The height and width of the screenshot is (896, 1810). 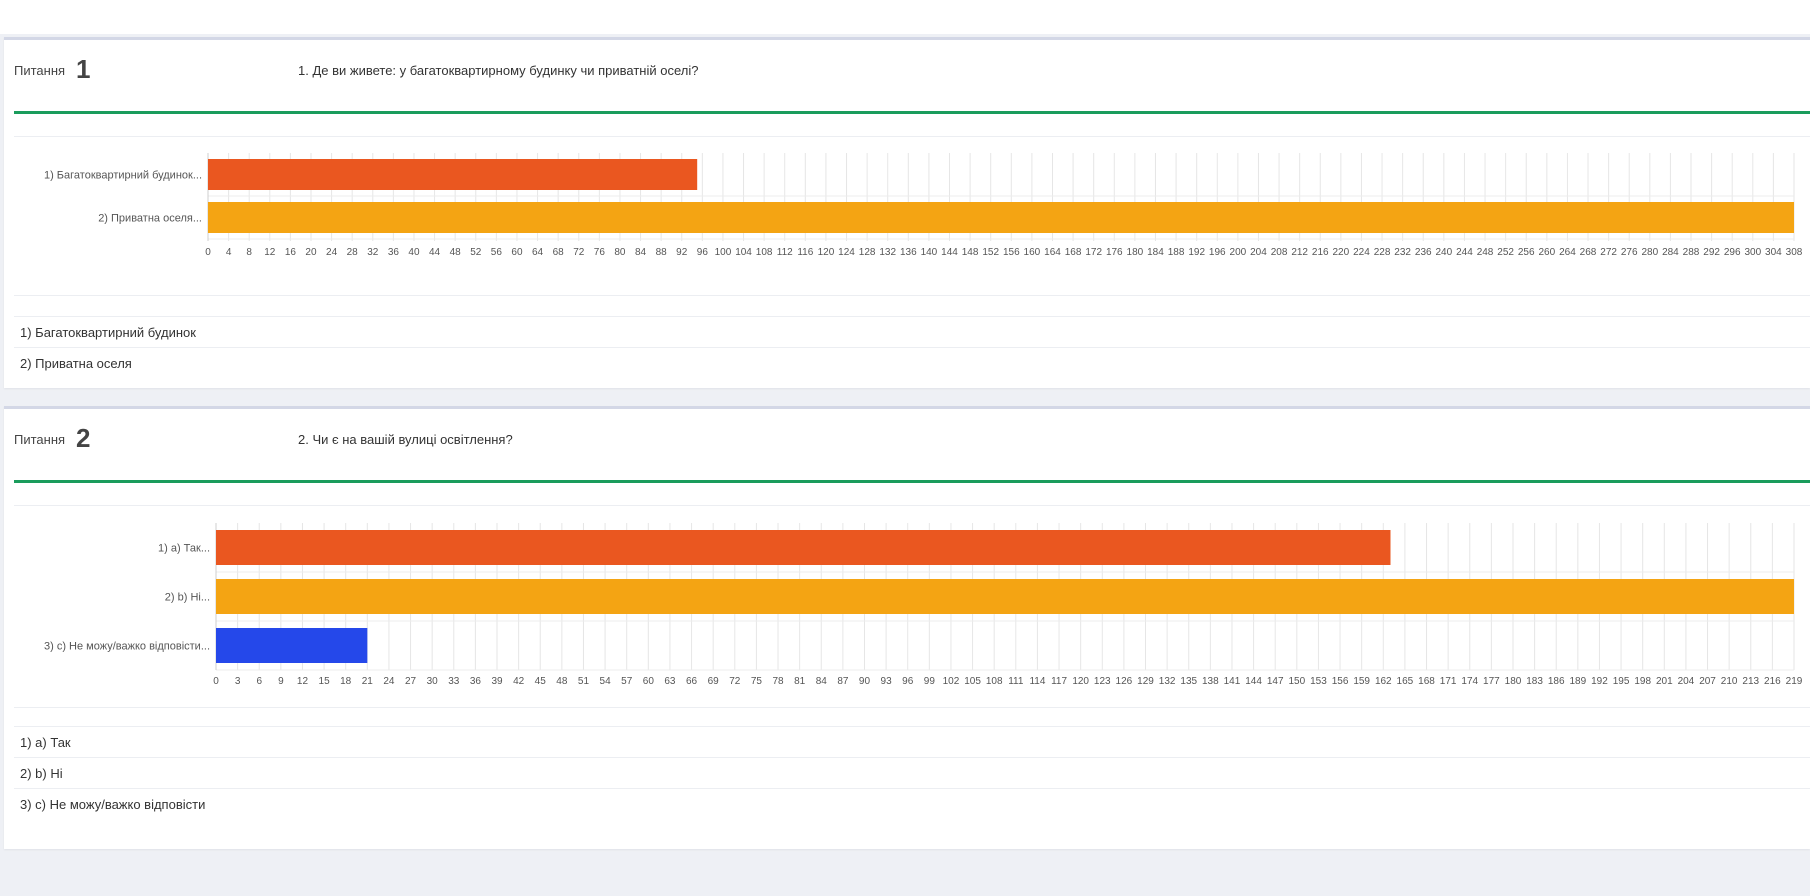 I want to click on x-tick-label: 93, so click(x=887, y=681).